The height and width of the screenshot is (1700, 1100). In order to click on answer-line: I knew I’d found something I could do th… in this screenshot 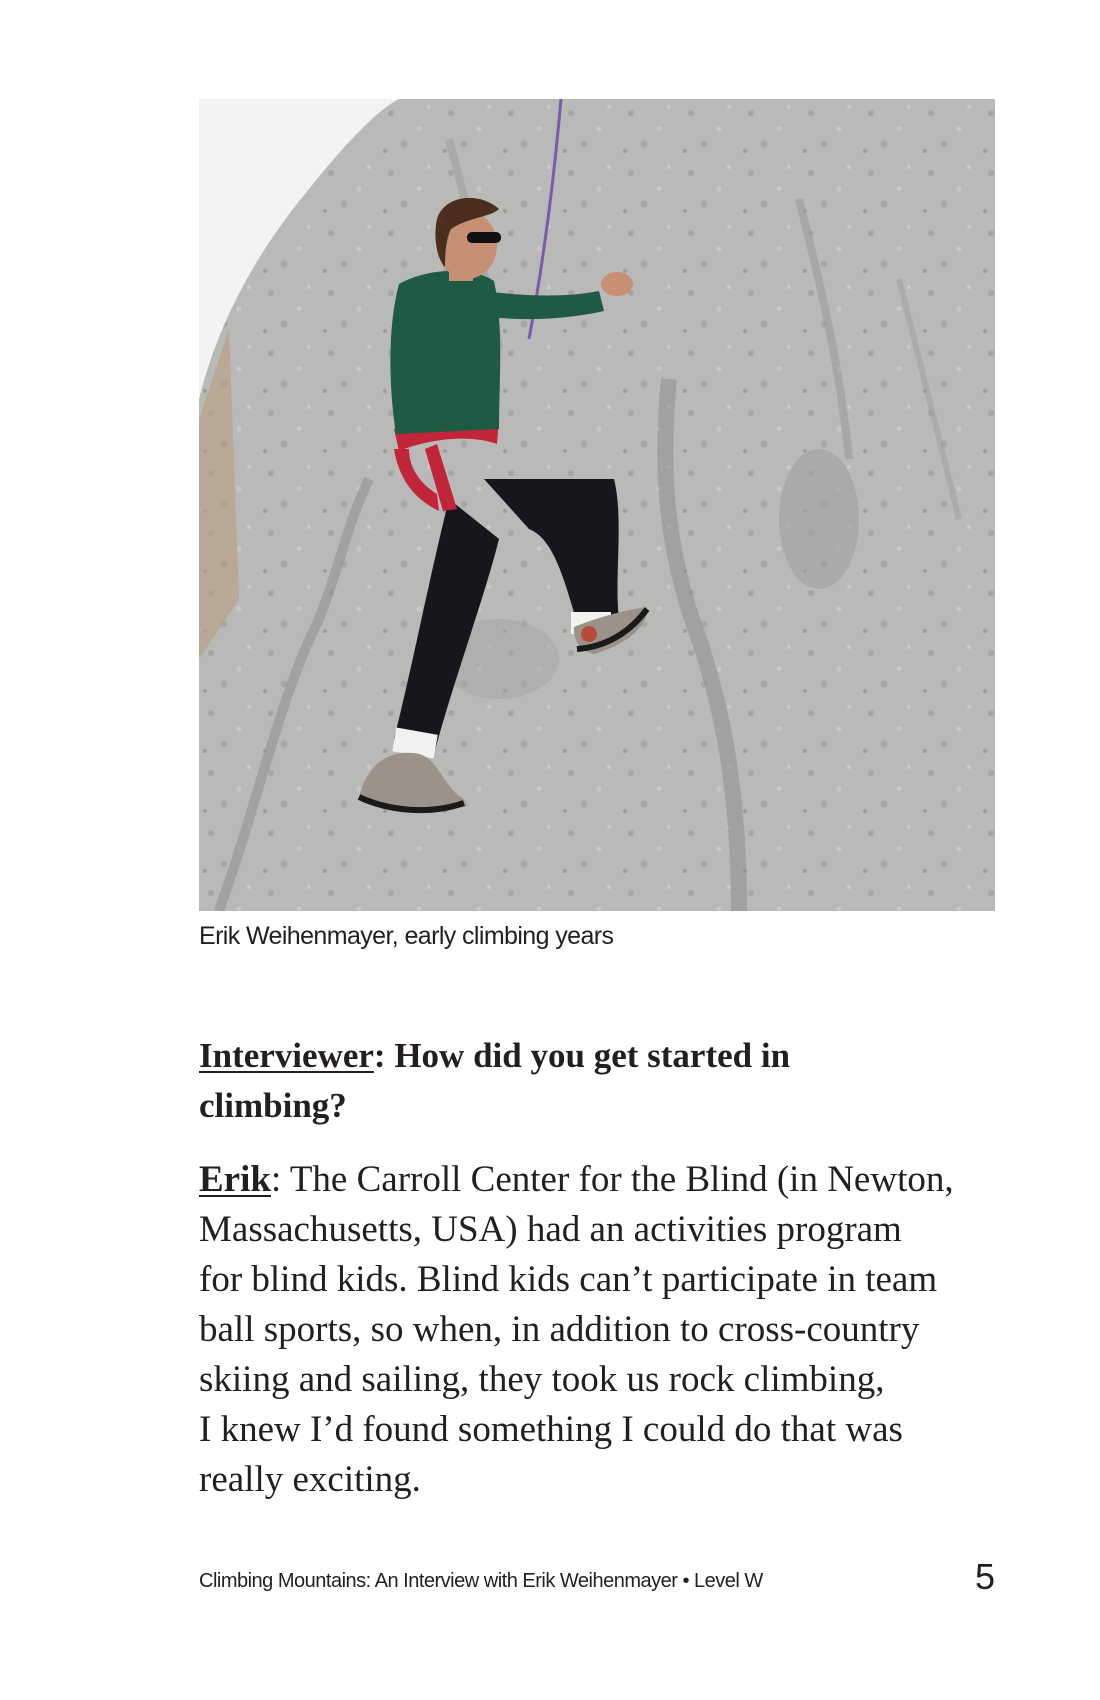, I will do `click(551, 1429)`.